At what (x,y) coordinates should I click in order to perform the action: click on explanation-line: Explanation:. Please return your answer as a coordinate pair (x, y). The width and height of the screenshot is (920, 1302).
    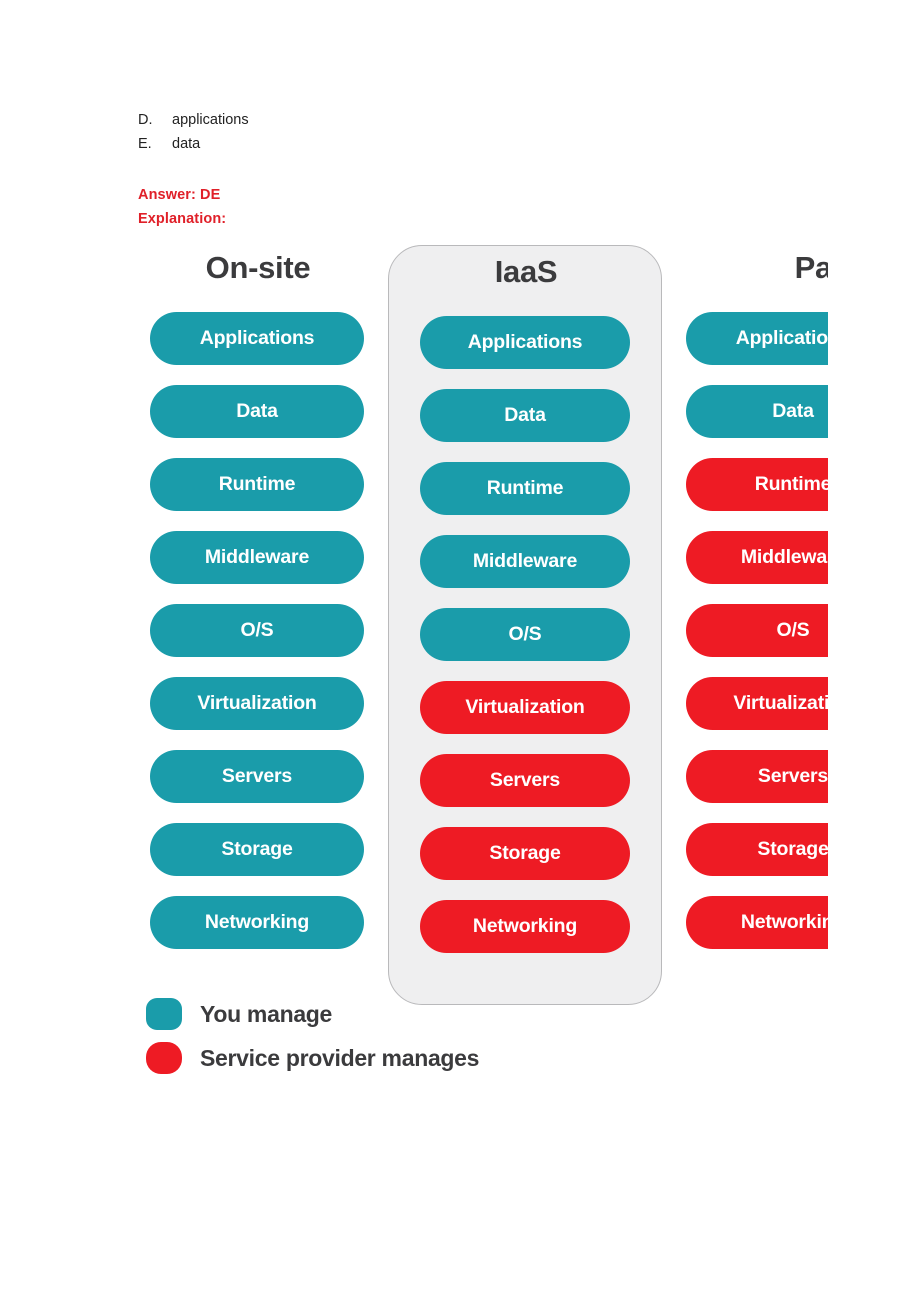
    Looking at the image, I should click on (182, 219).